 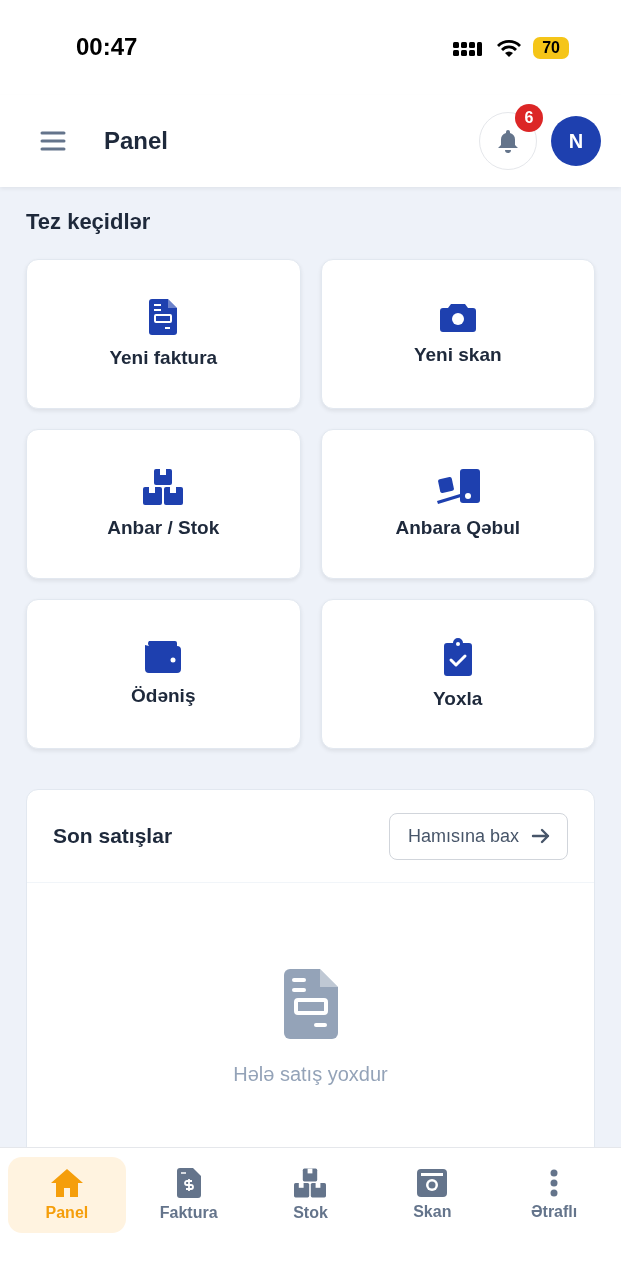 I want to click on nav-tab: Stok, so click(x=310, y=1195).